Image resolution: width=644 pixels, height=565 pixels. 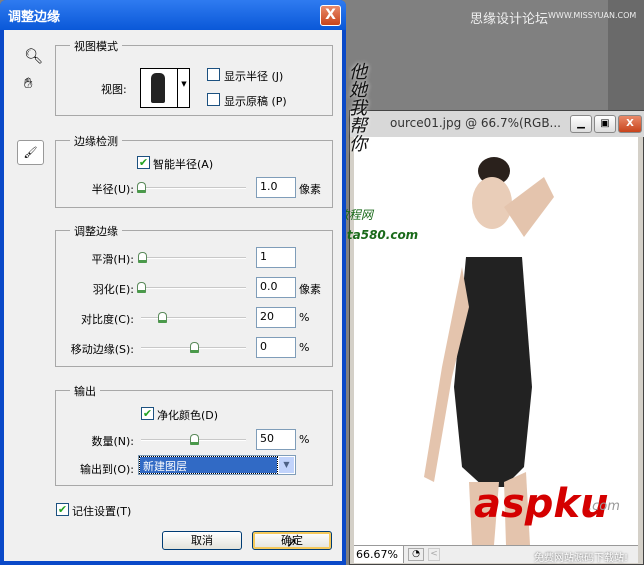 I want to click on edge-detection-group: 边缘检测 ✔ 智能半径(A) 半径(U): 1.0 像素, so click(x=194, y=170).